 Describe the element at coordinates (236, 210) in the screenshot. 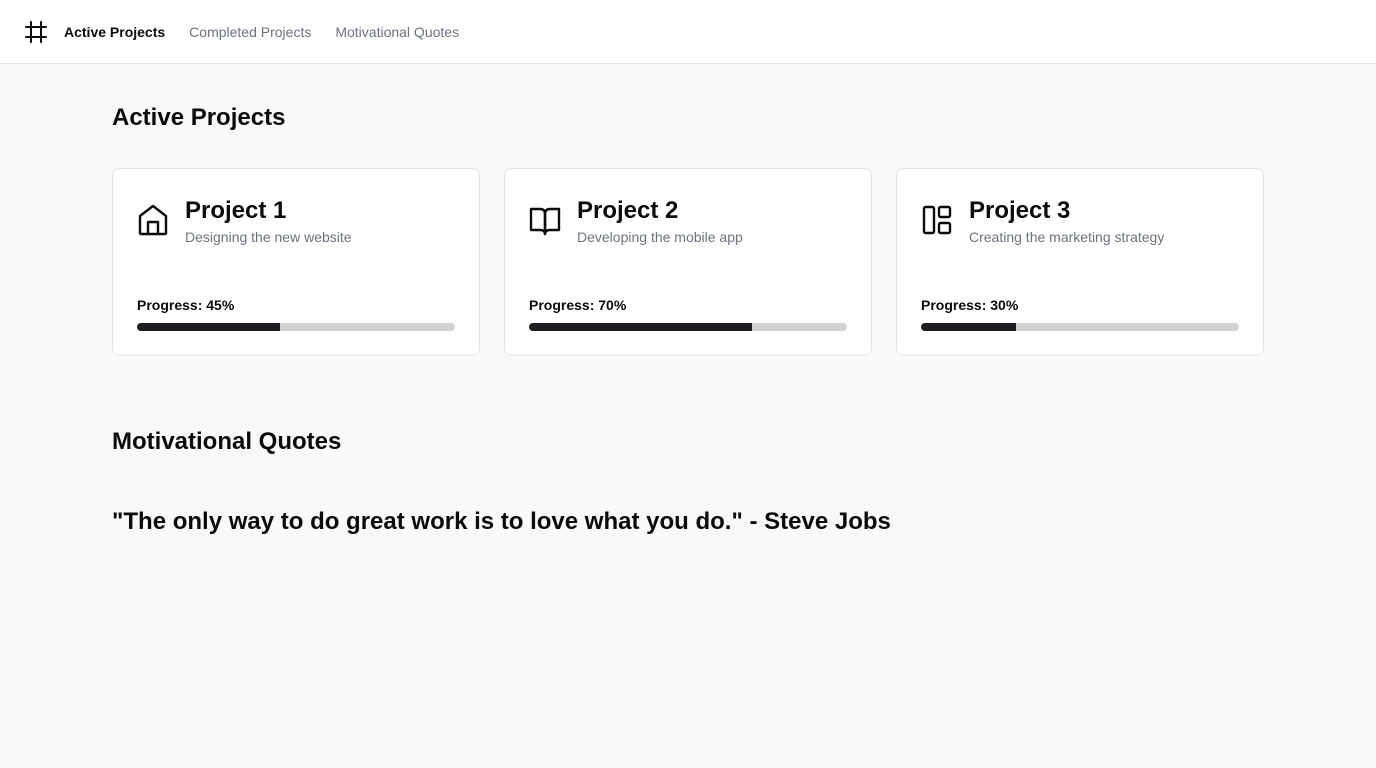

I see `project-title: Project 1` at that location.